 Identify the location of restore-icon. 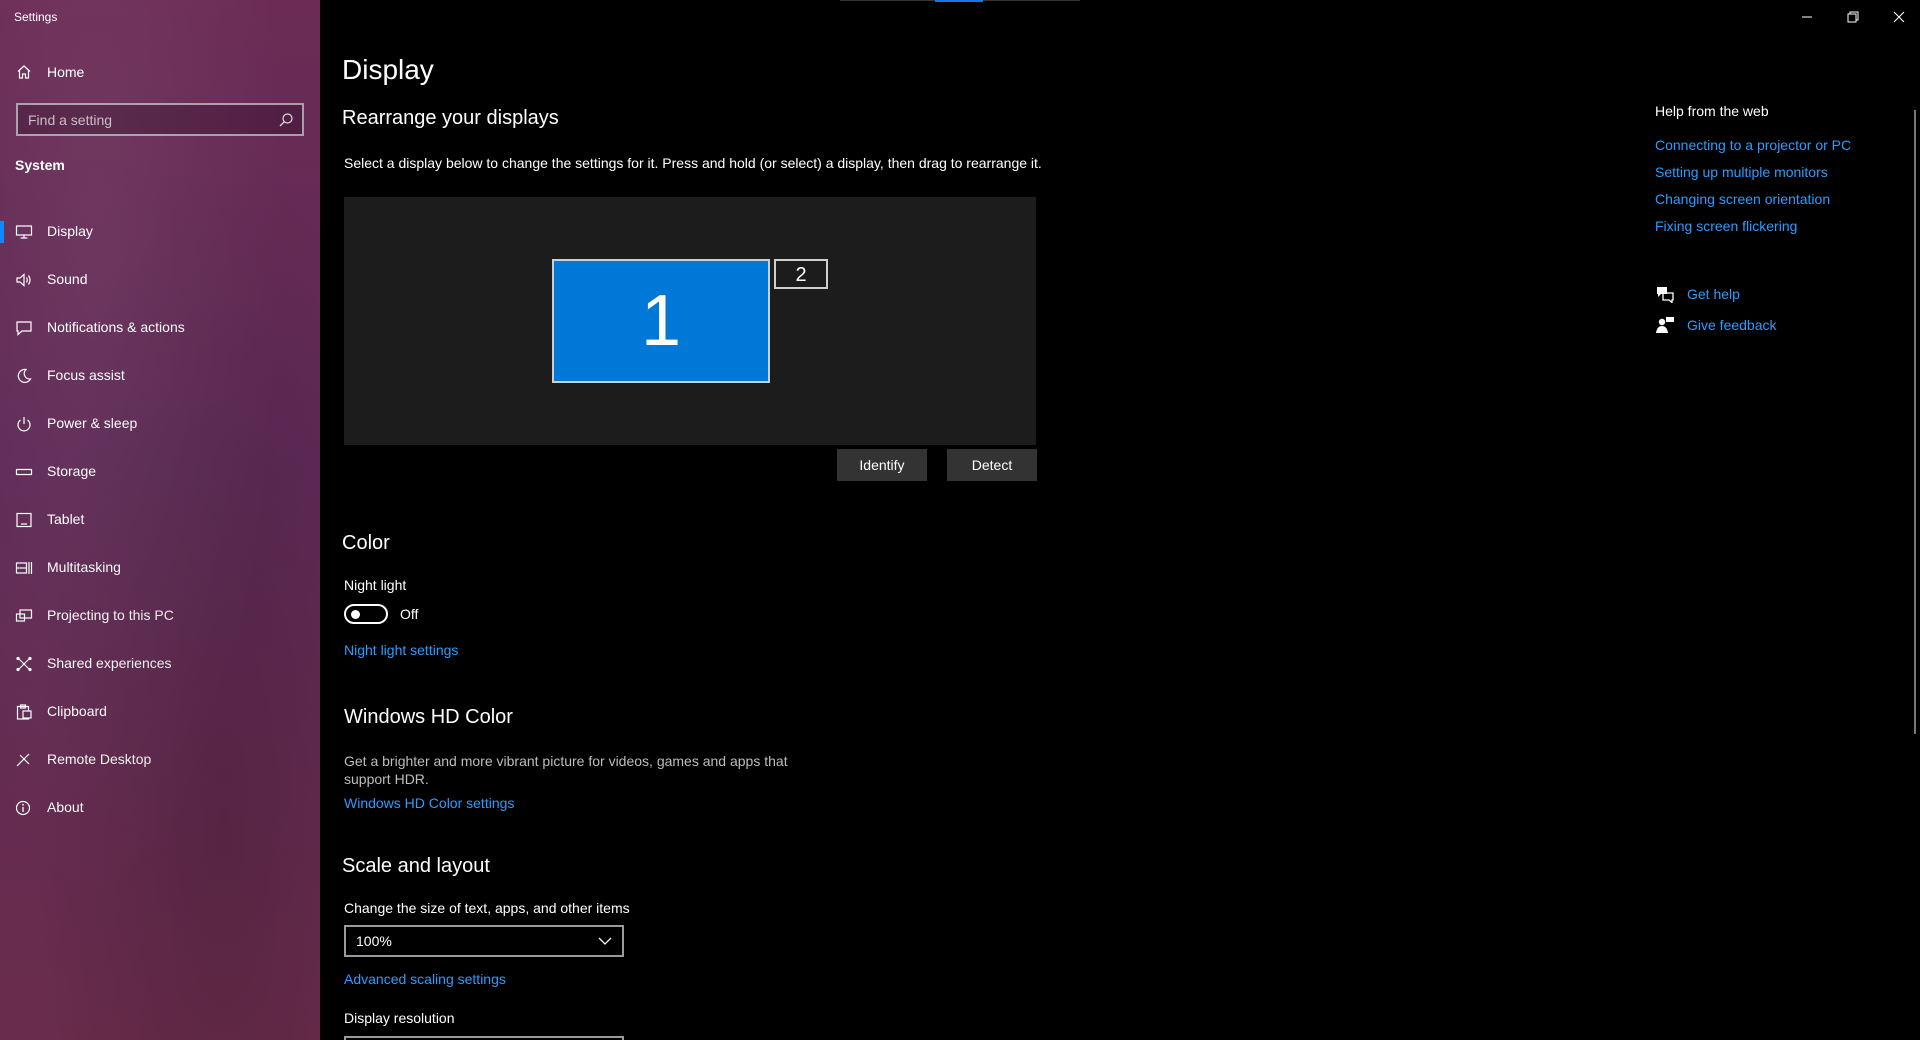
(1853, 17).